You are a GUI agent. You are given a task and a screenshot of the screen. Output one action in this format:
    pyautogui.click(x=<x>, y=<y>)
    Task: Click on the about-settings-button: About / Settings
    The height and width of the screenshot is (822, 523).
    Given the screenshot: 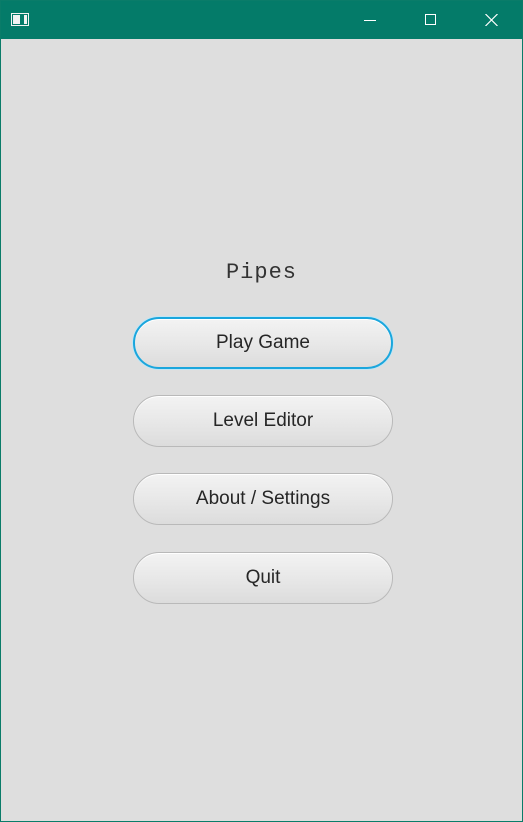 What is the action you would take?
    pyautogui.click(x=263, y=499)
    